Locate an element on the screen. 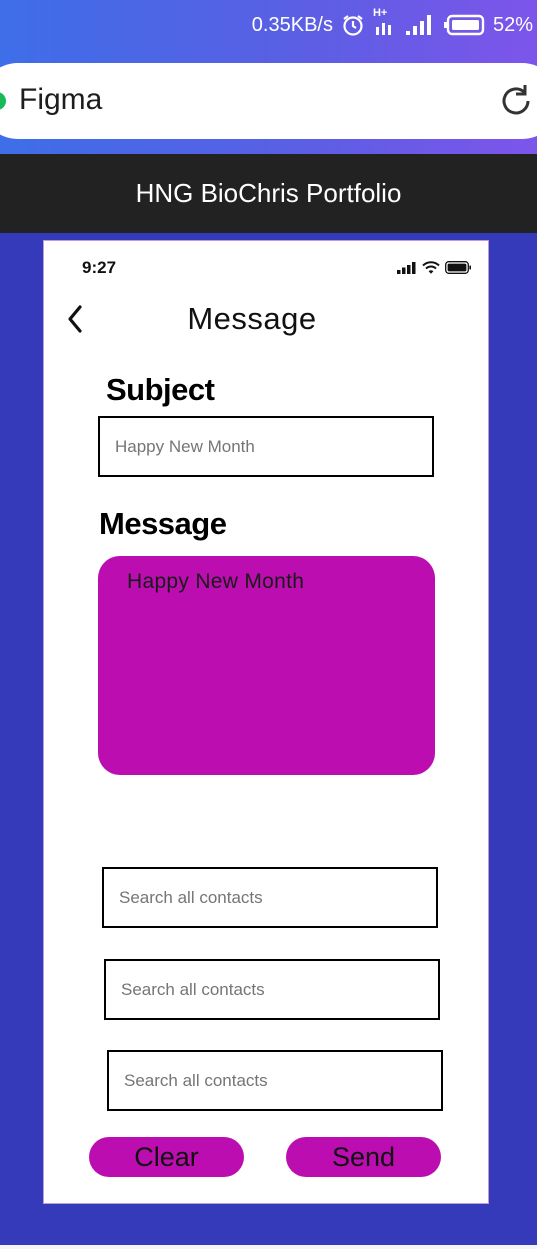 This screenshot has width=537, height=1249. bottom-edge is located at coordinates (268, 1247).